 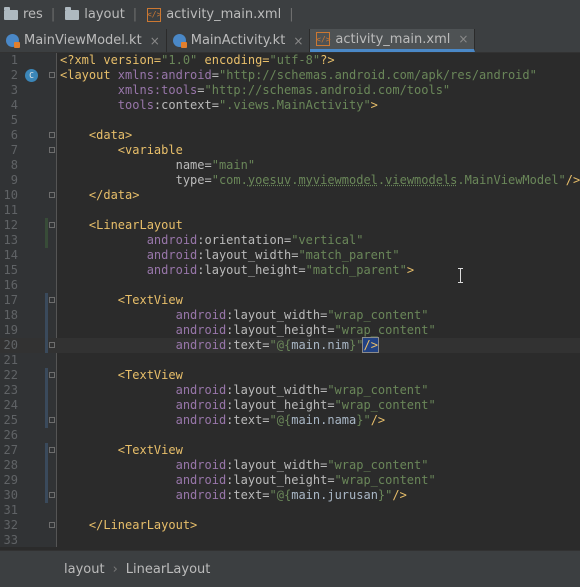 I want to click on code-line: 25 android:text="@{main.nama}"/>, so click(x=290, y=420).